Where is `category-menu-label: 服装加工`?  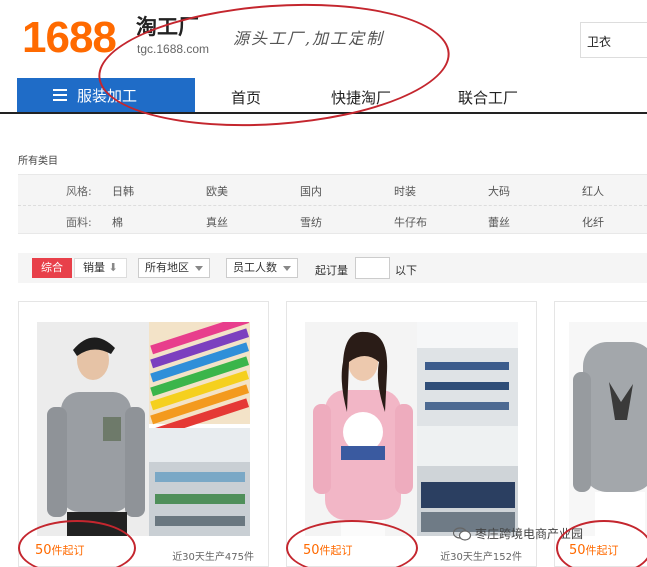
category-menu-label: 服装加工 is located at coordinates (107, 95).